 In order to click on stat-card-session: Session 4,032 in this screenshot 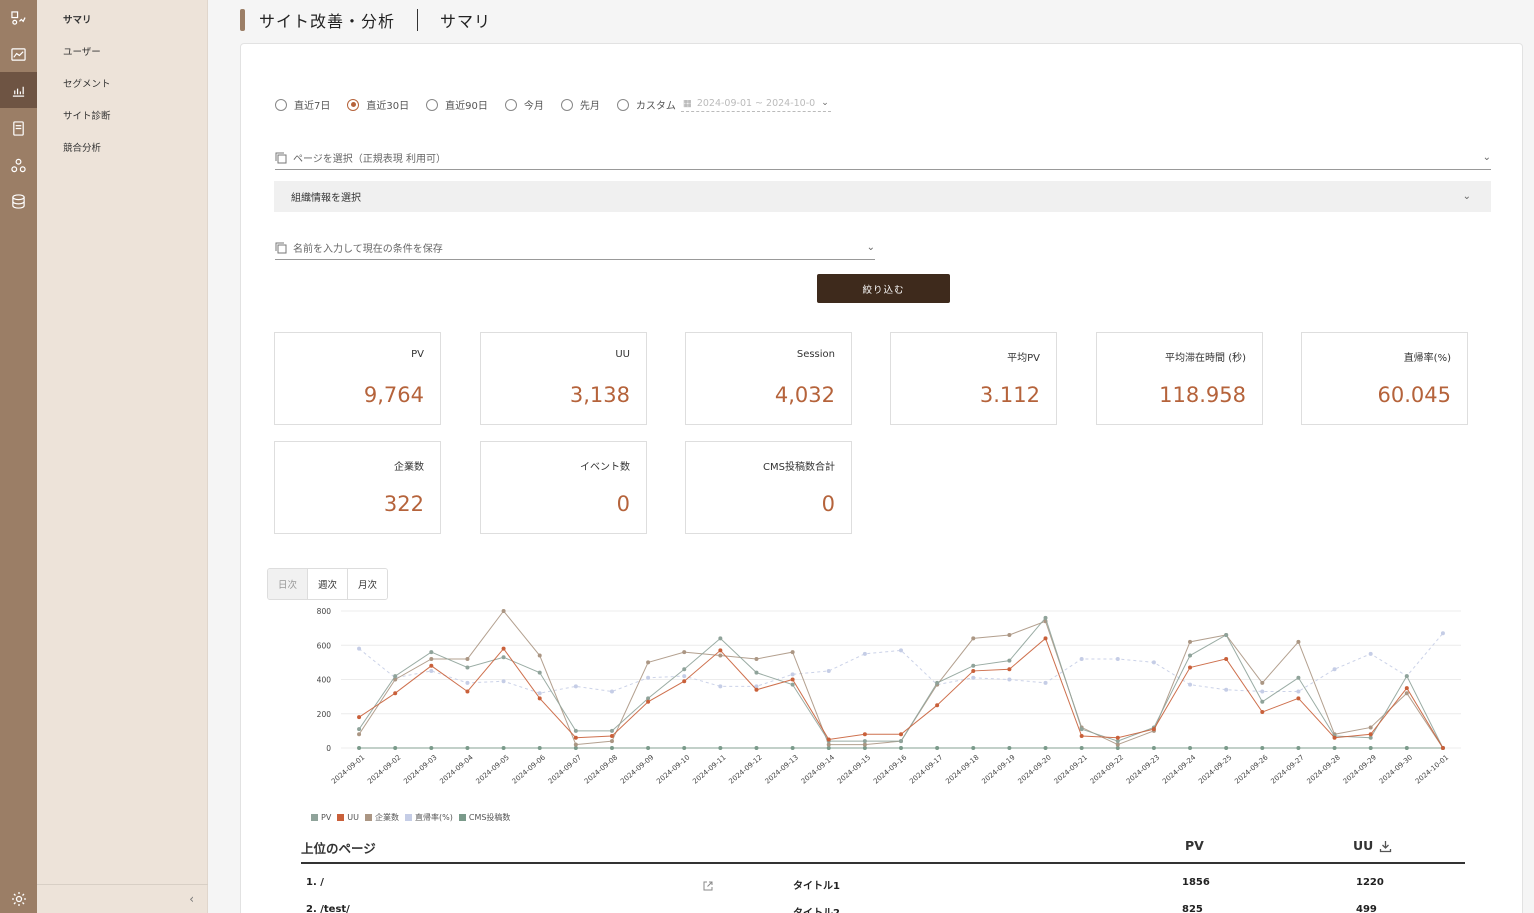, I will do `click(768, 378)`.